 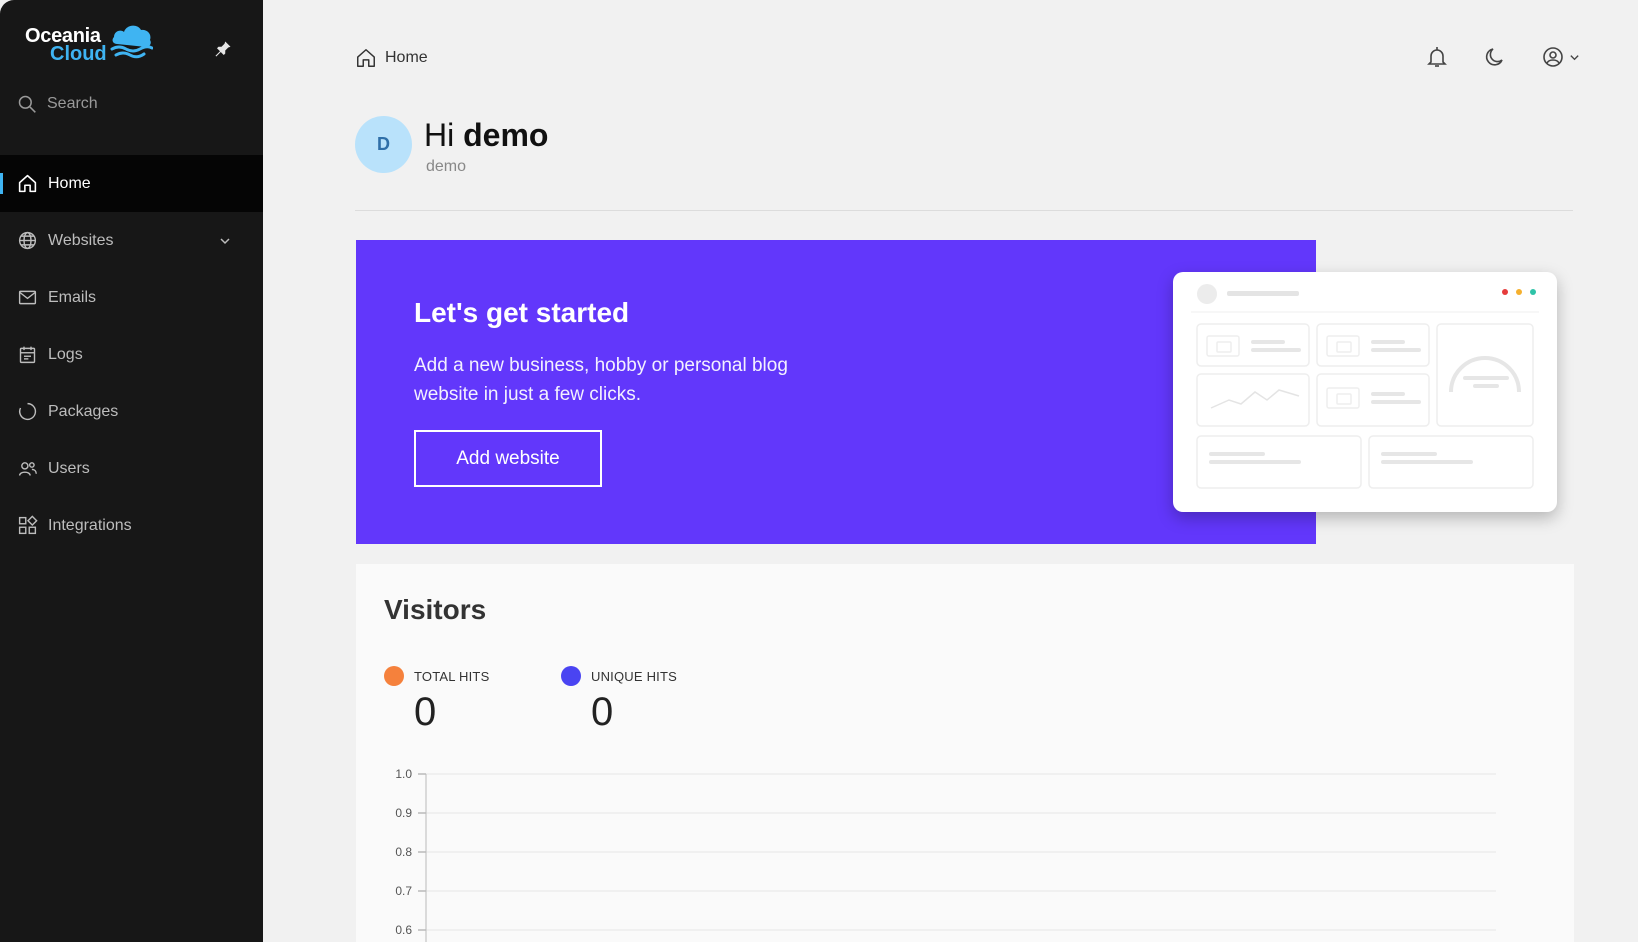 What do you see at coordinates (83, 411) in the screenshot?
I see `sidebar-item-label: Packages` at bounding box center [83, 411].